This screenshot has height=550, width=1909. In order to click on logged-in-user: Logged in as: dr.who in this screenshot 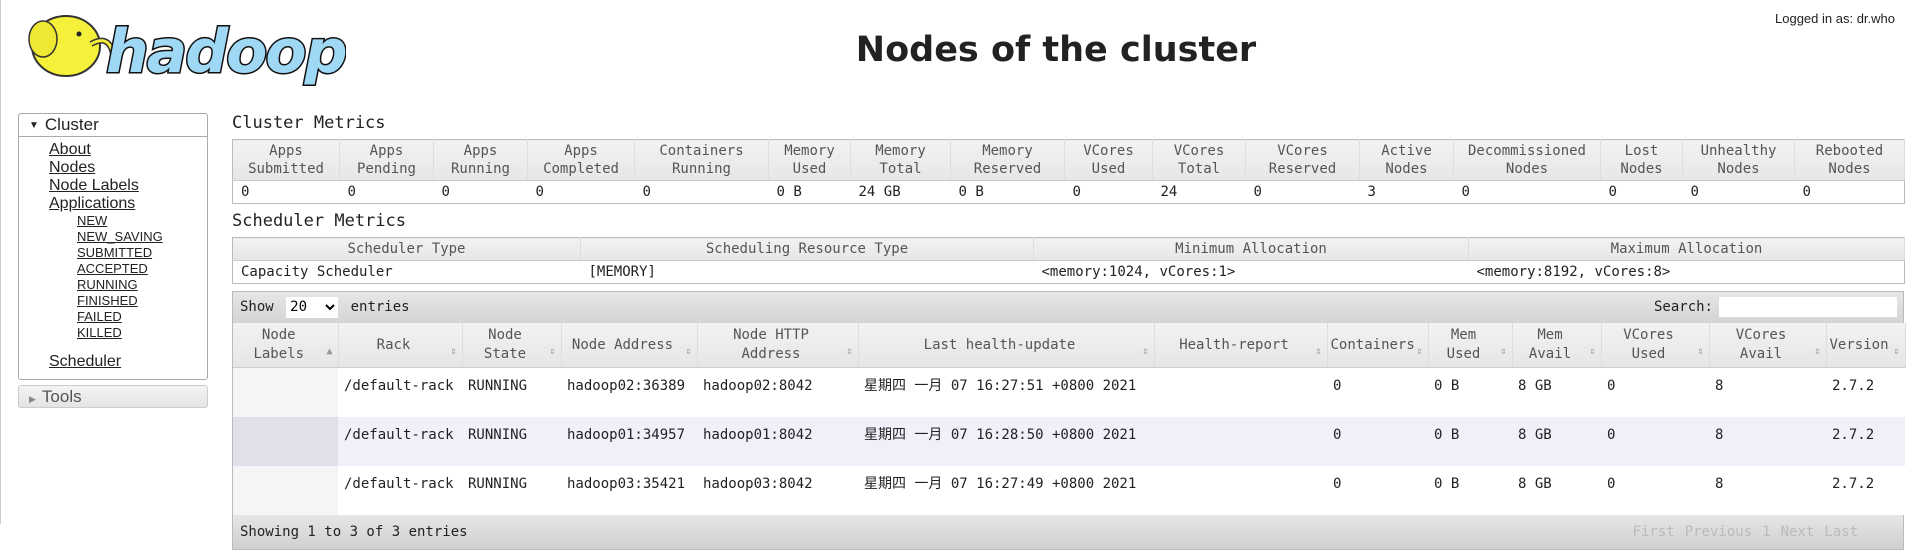, I will do `click(1835, 18)`.